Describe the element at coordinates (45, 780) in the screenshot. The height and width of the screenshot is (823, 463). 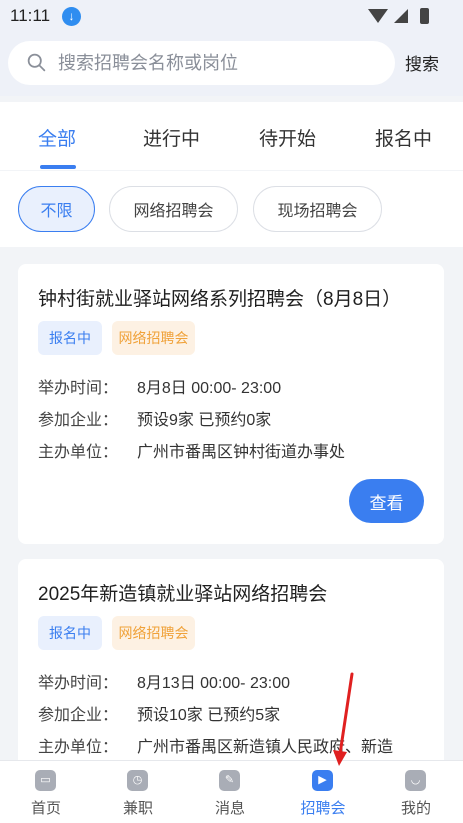
I see `home-icon: ▭` at that location.